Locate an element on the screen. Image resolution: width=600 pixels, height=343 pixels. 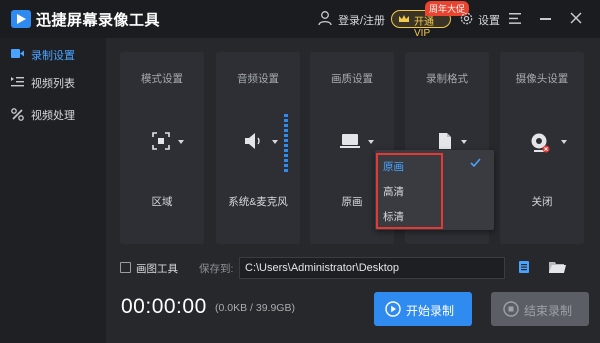
save-to-label: 保存到: is located at coordinates (216, 269).